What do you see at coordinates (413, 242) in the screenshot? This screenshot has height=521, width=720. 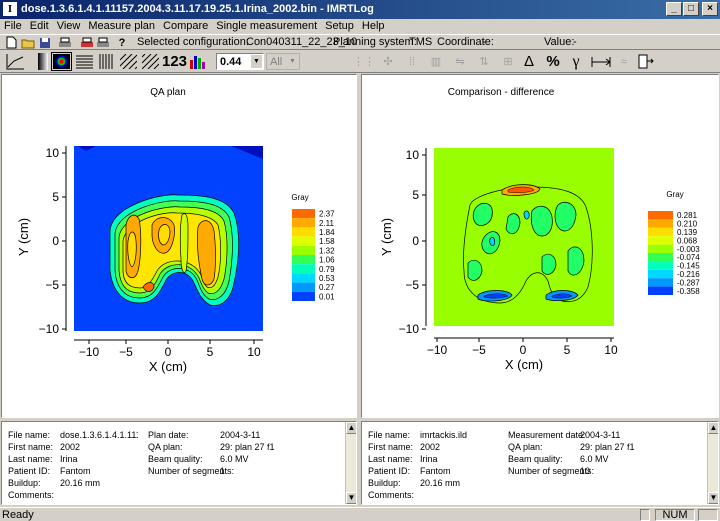 I see `comparison-y-axis: 10 5 0 −5 −10` at bounding box center [413, 242].